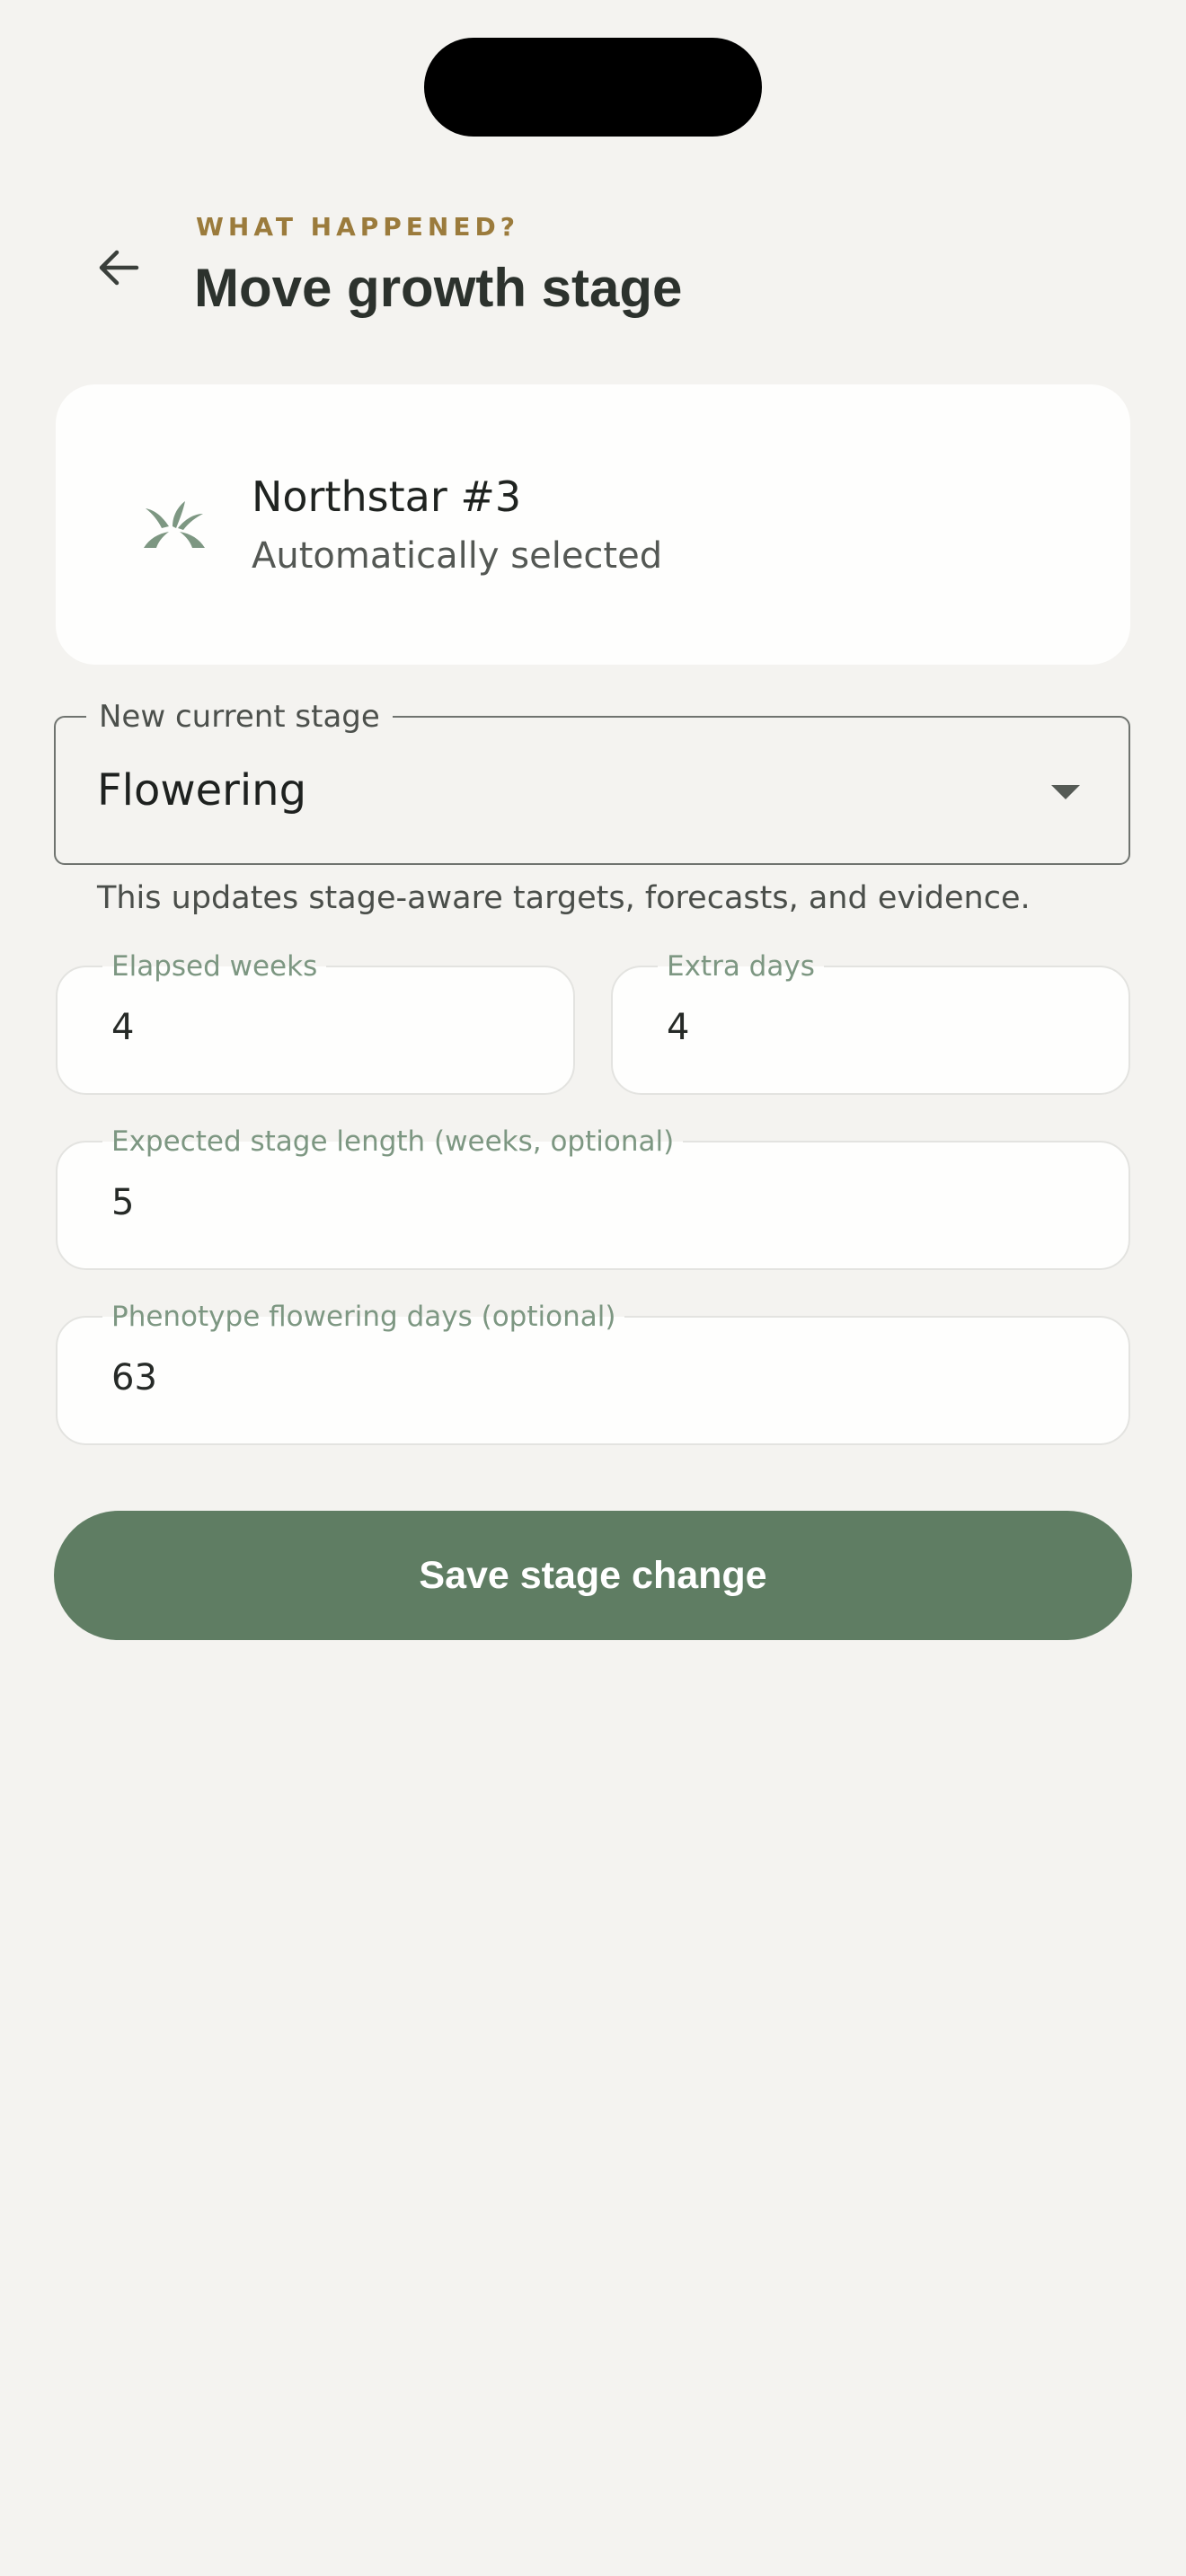 This screenshot has width=1186, height=2576. Describe the element at coordinates (122, 1027) in the screenshot. I see `elapsed-weeks-value: 4` at that location.